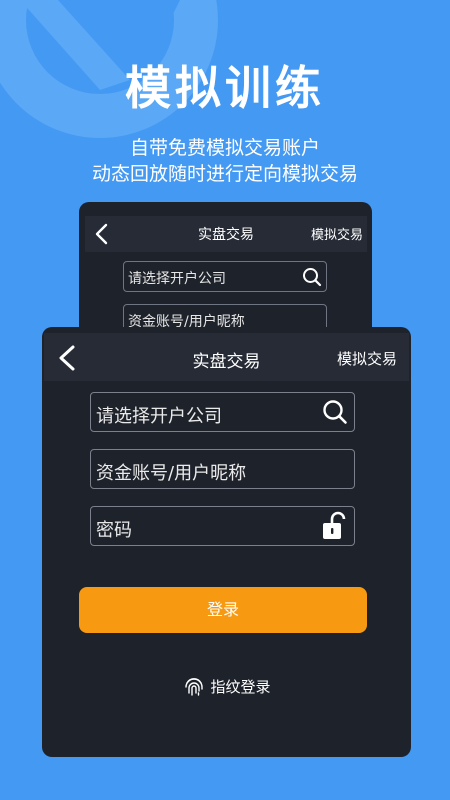 Image resolution: width=450 pixels, height=800 pixels. What do you see at coordinates (177, 279) in the screenshot?
I see `back-card-broker-placeholder: 请选择开户公司` at bounding box center [177, 279].